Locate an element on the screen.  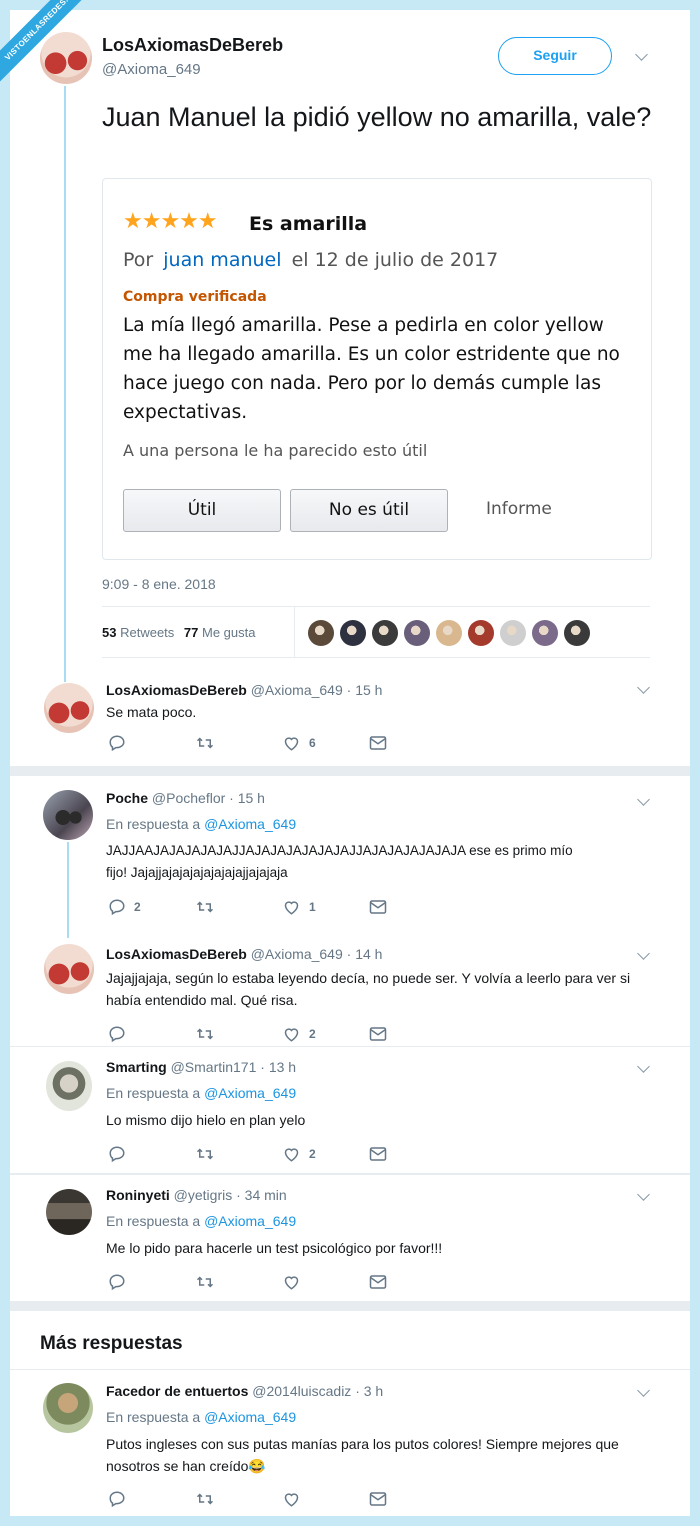
review-author-link: juan manuel is located at coordinates (222, 260).